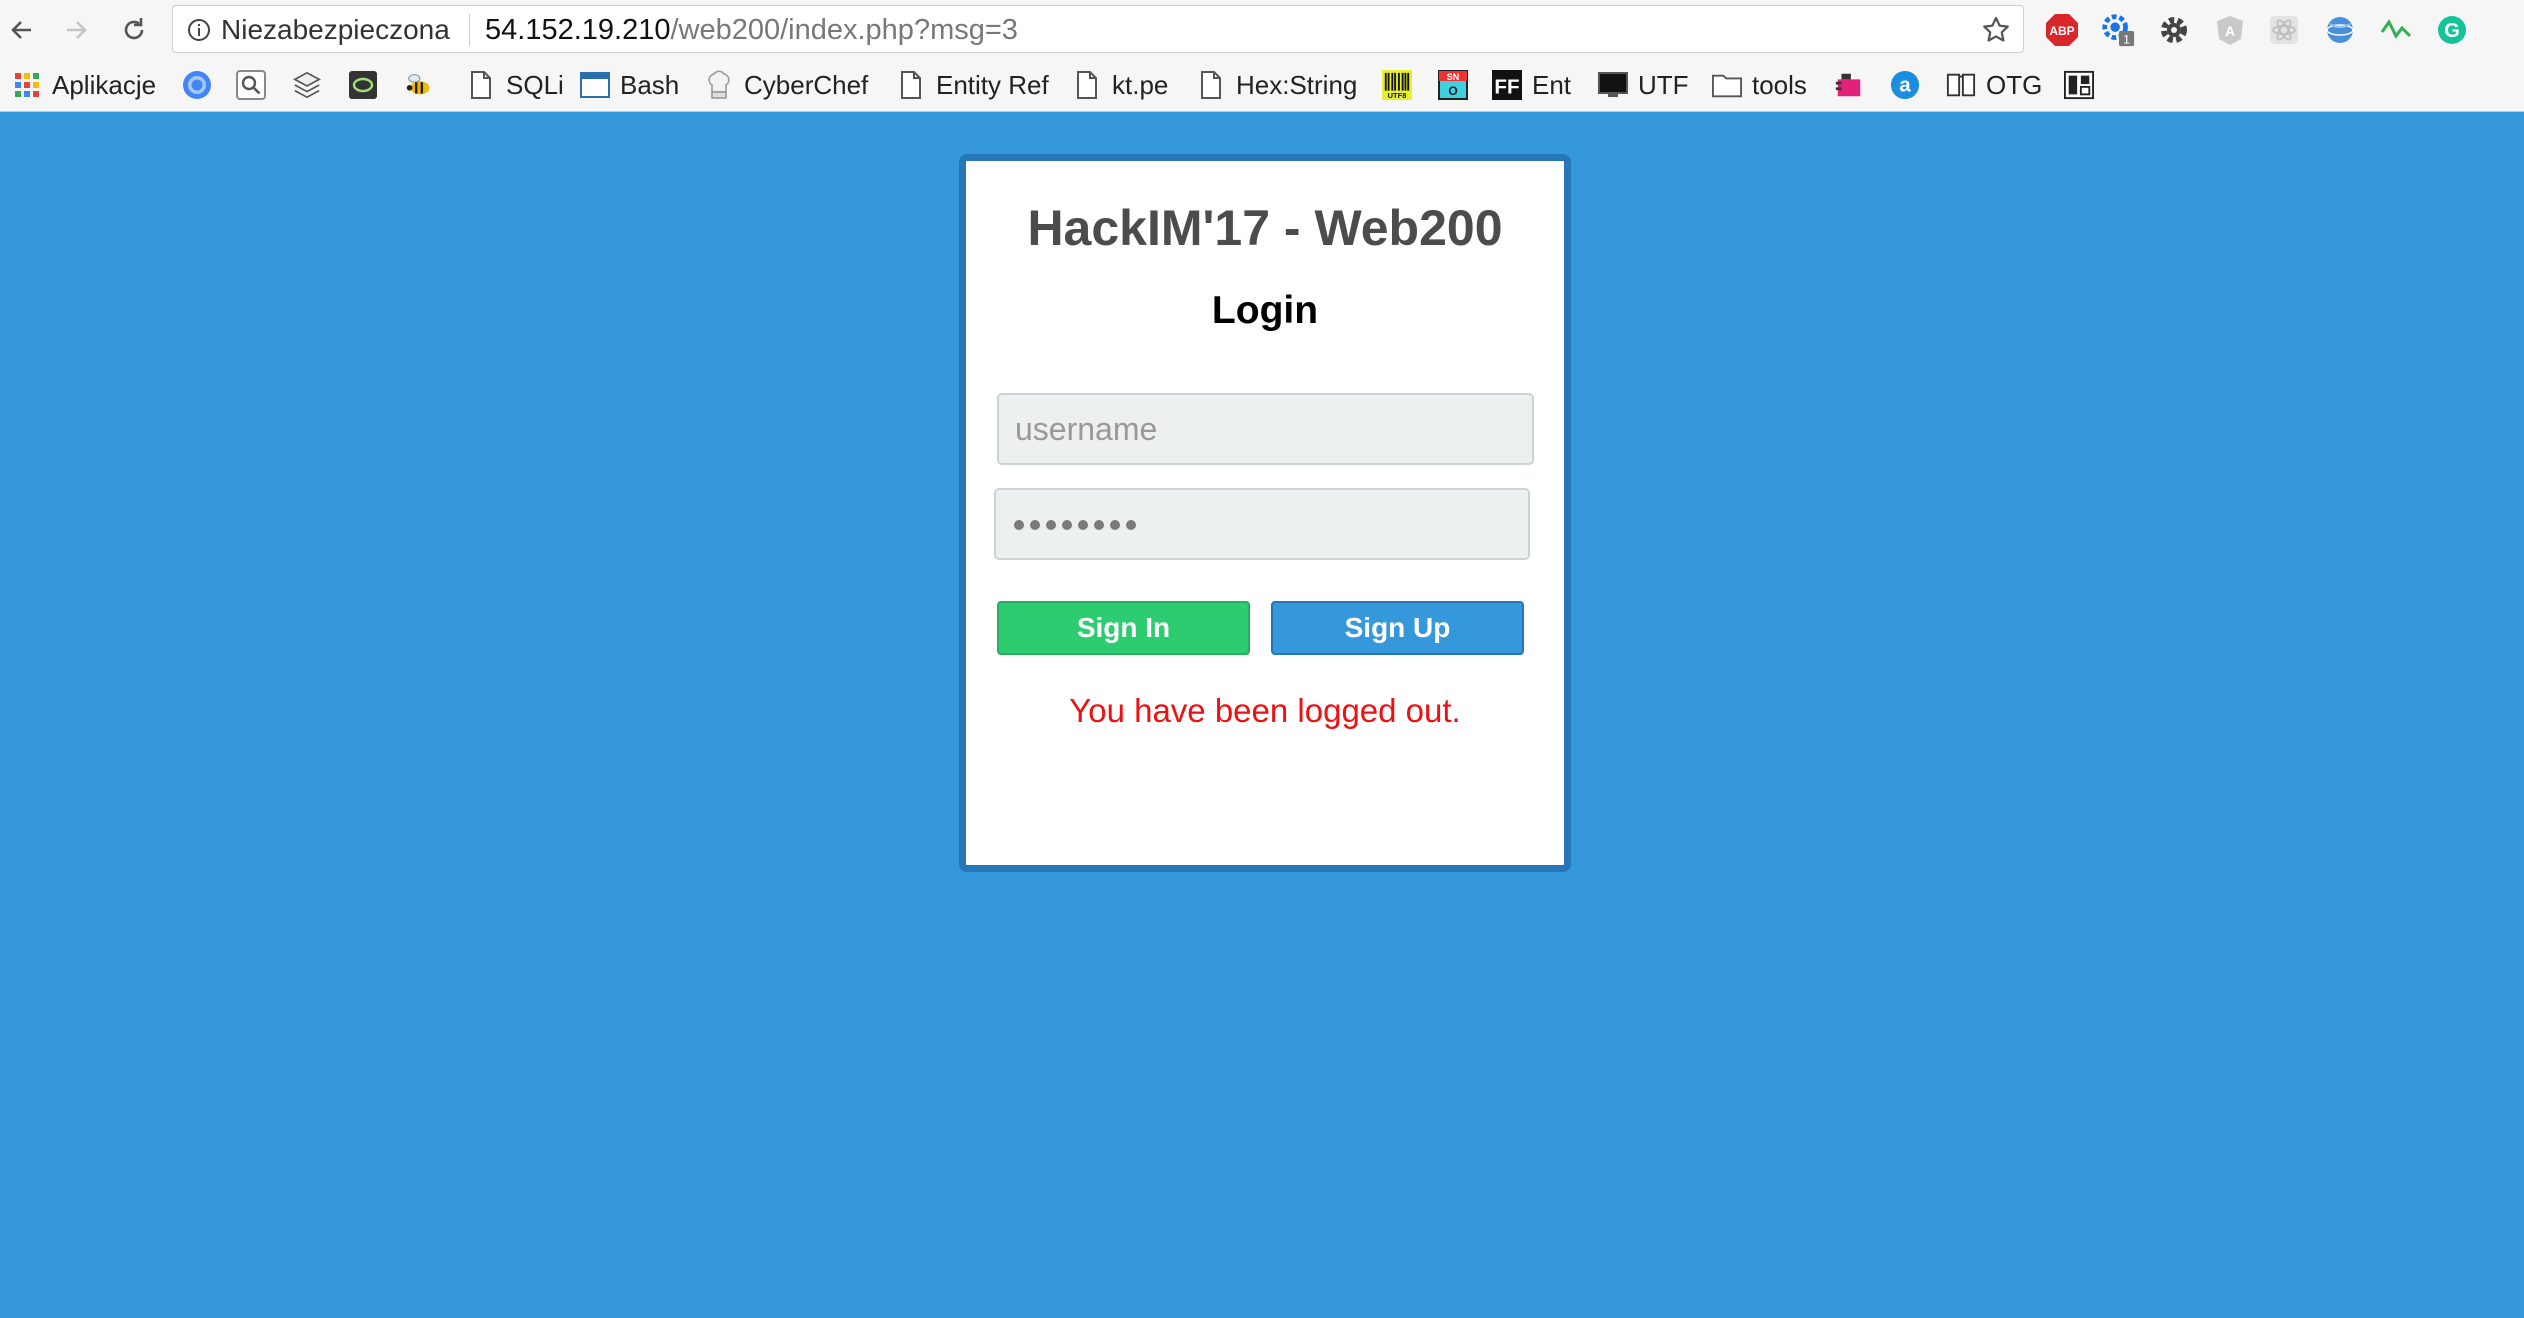 The image size is (2524, 1318). I want to click on bookmark-otg: OTG, so click(1994, 85).